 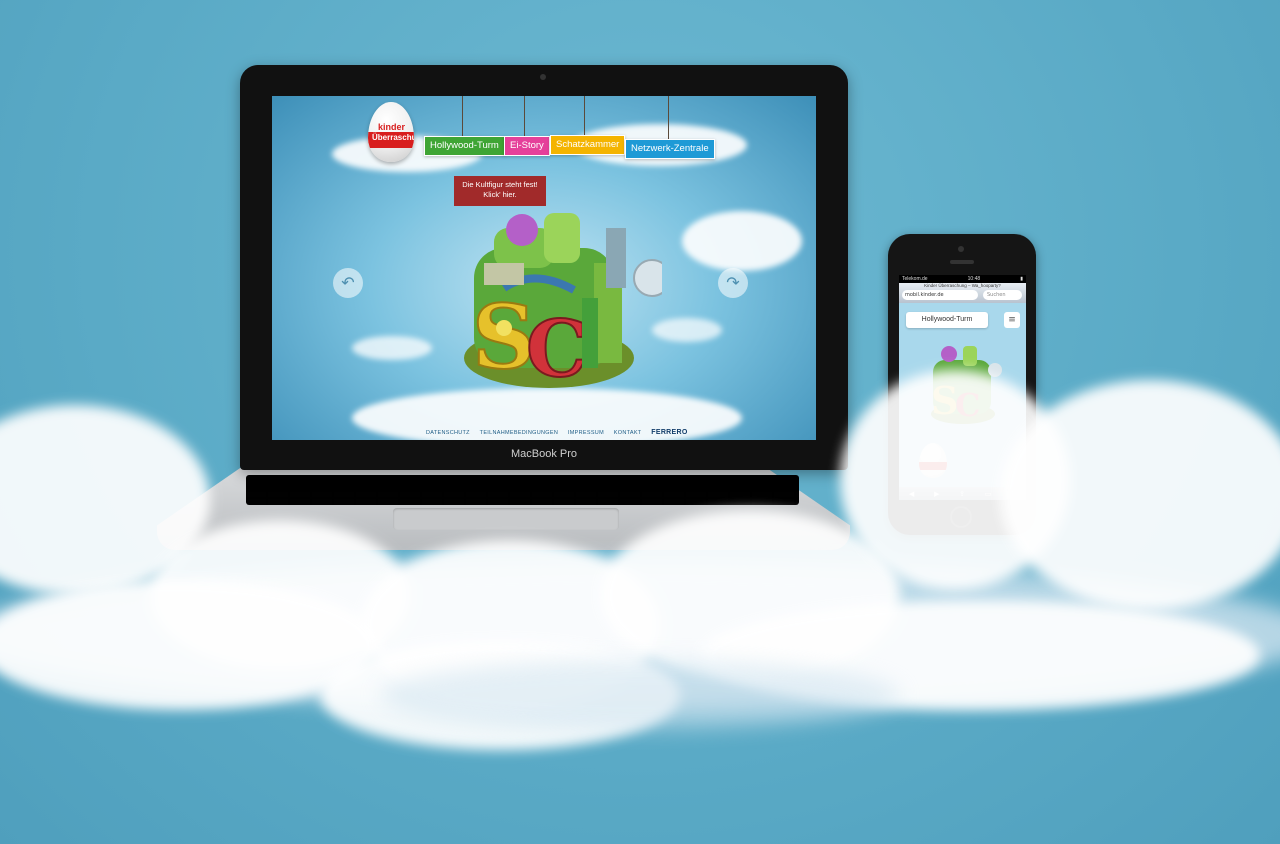 What do you see at coordinates (947, 320) in the screenshot?
I see `mobile-section-select: Hollywood-Turm` at bounding box center [947, 320].